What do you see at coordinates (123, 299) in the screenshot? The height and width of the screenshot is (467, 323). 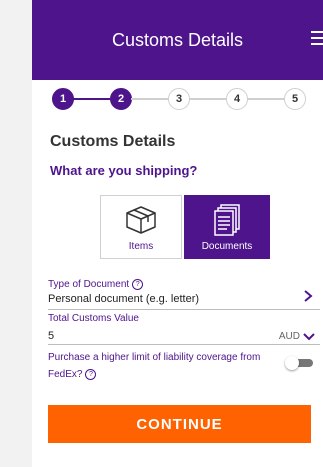 I see `document-type-value: Personal document (e.g. letter)` at bounding box center [123, 299].